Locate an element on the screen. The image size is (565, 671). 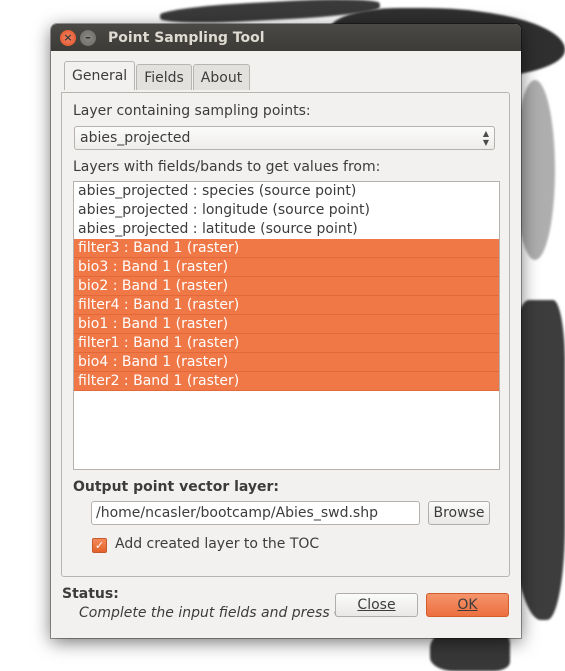
ok-button-label: OK is located at coordinates (467, 605).